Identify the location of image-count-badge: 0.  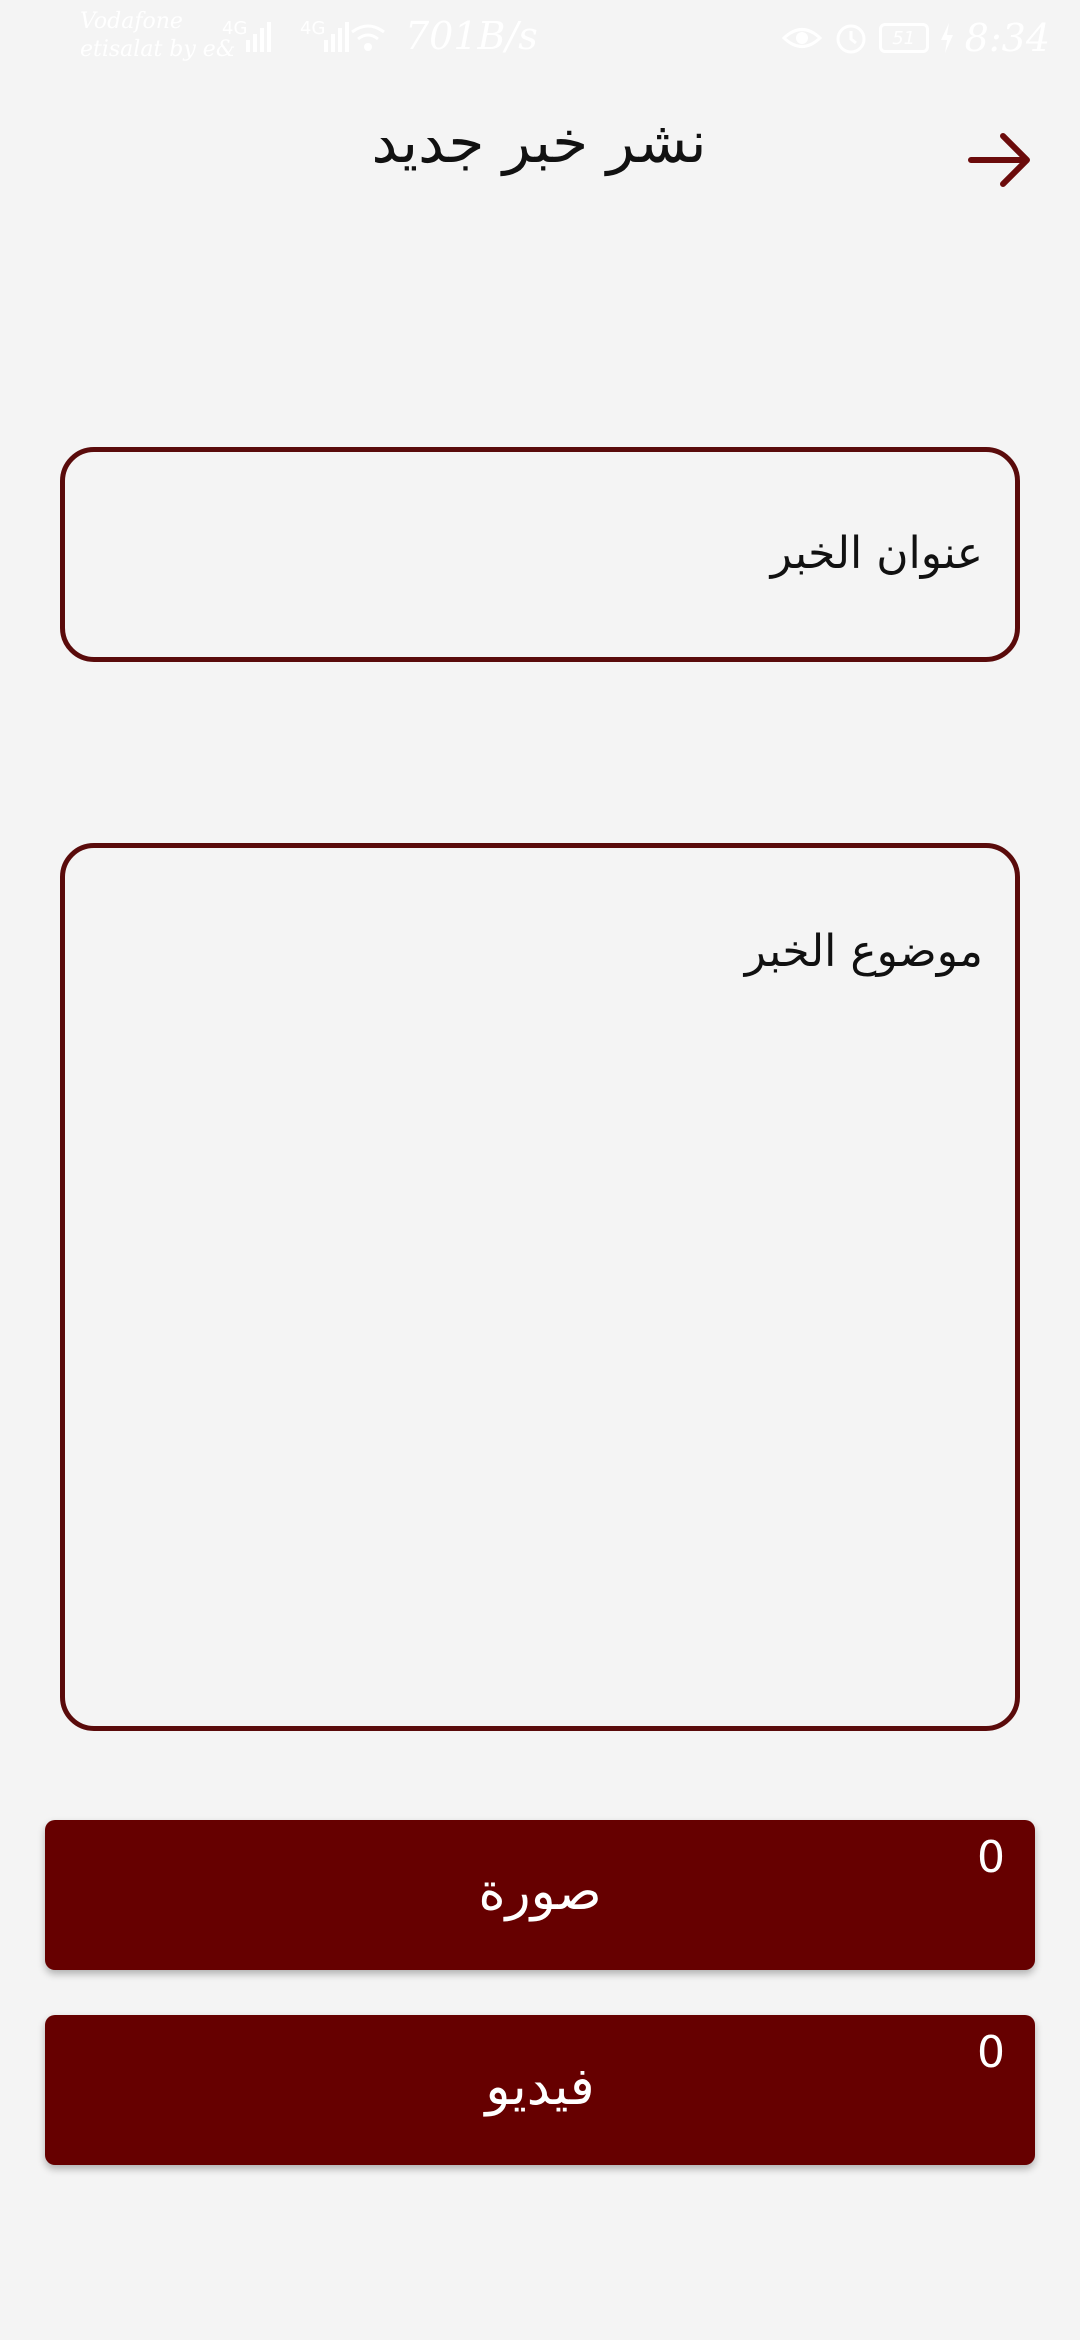
(991, 1857).